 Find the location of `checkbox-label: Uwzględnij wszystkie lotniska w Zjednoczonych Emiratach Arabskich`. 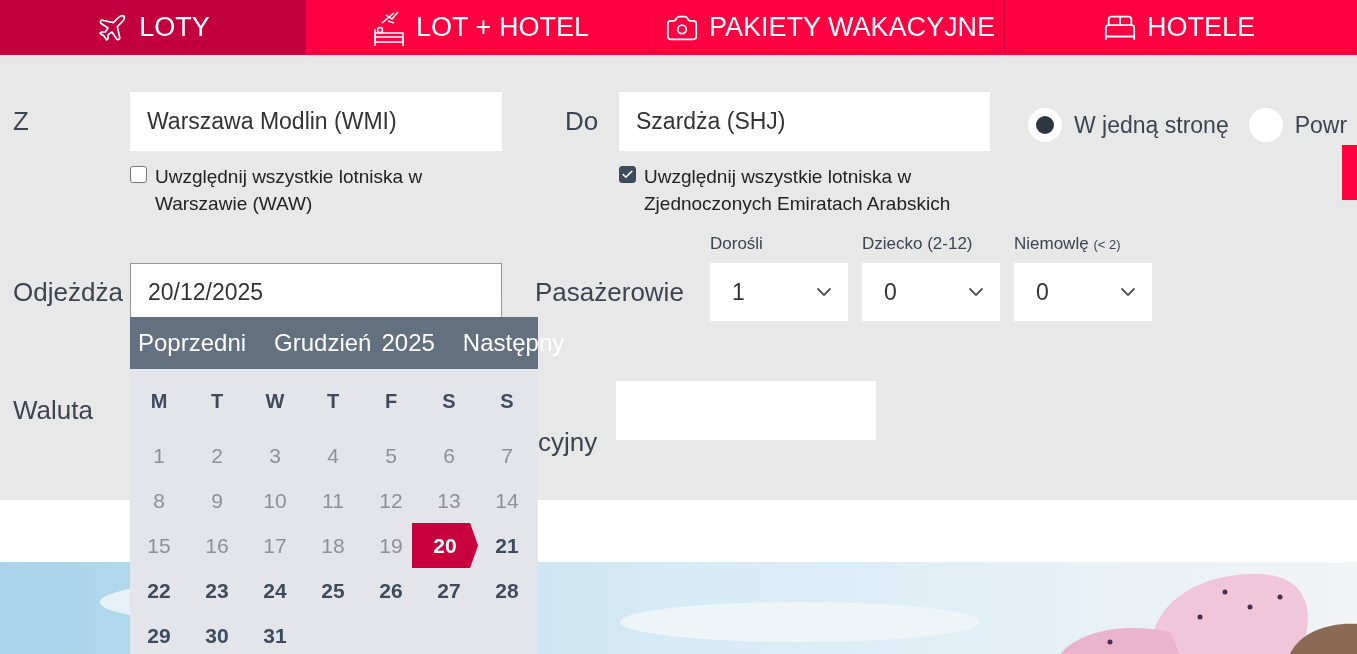

checkbox-label: Uwzględnij wszystkie lotniska w Zjednoczonych Emiratach Arabskich is located at coordinates (798, 190).